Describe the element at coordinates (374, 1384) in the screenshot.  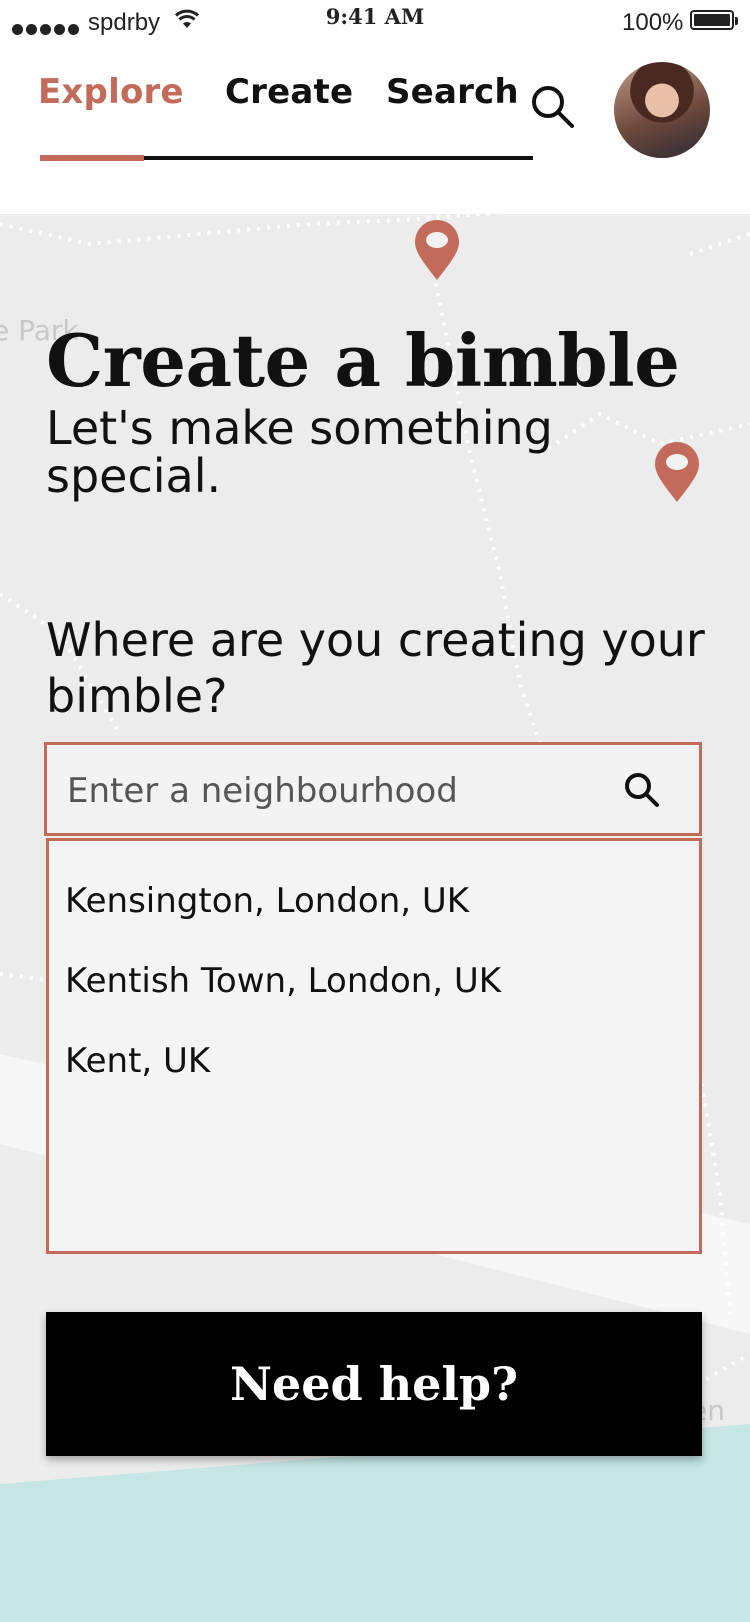
I see `need-help-button: Need help?` at that location.